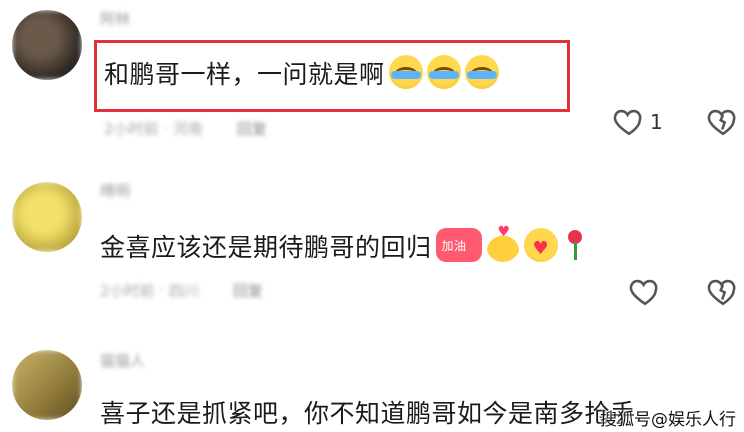  Describe the element at coordinates (458, 245) in the screenshot. I see `cheer-emoji` at that location.